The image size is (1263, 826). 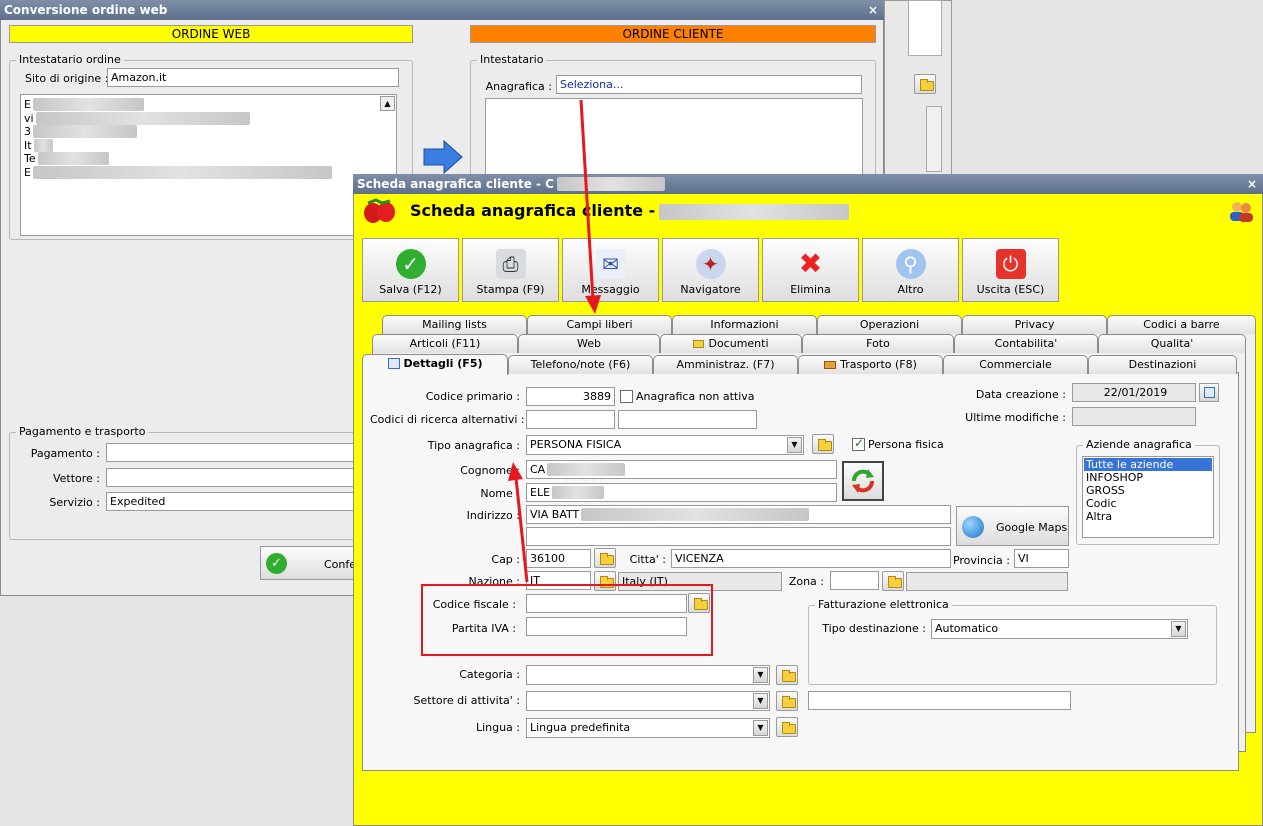 I want to click on annotation-arrows, so click(x=554, y=341).